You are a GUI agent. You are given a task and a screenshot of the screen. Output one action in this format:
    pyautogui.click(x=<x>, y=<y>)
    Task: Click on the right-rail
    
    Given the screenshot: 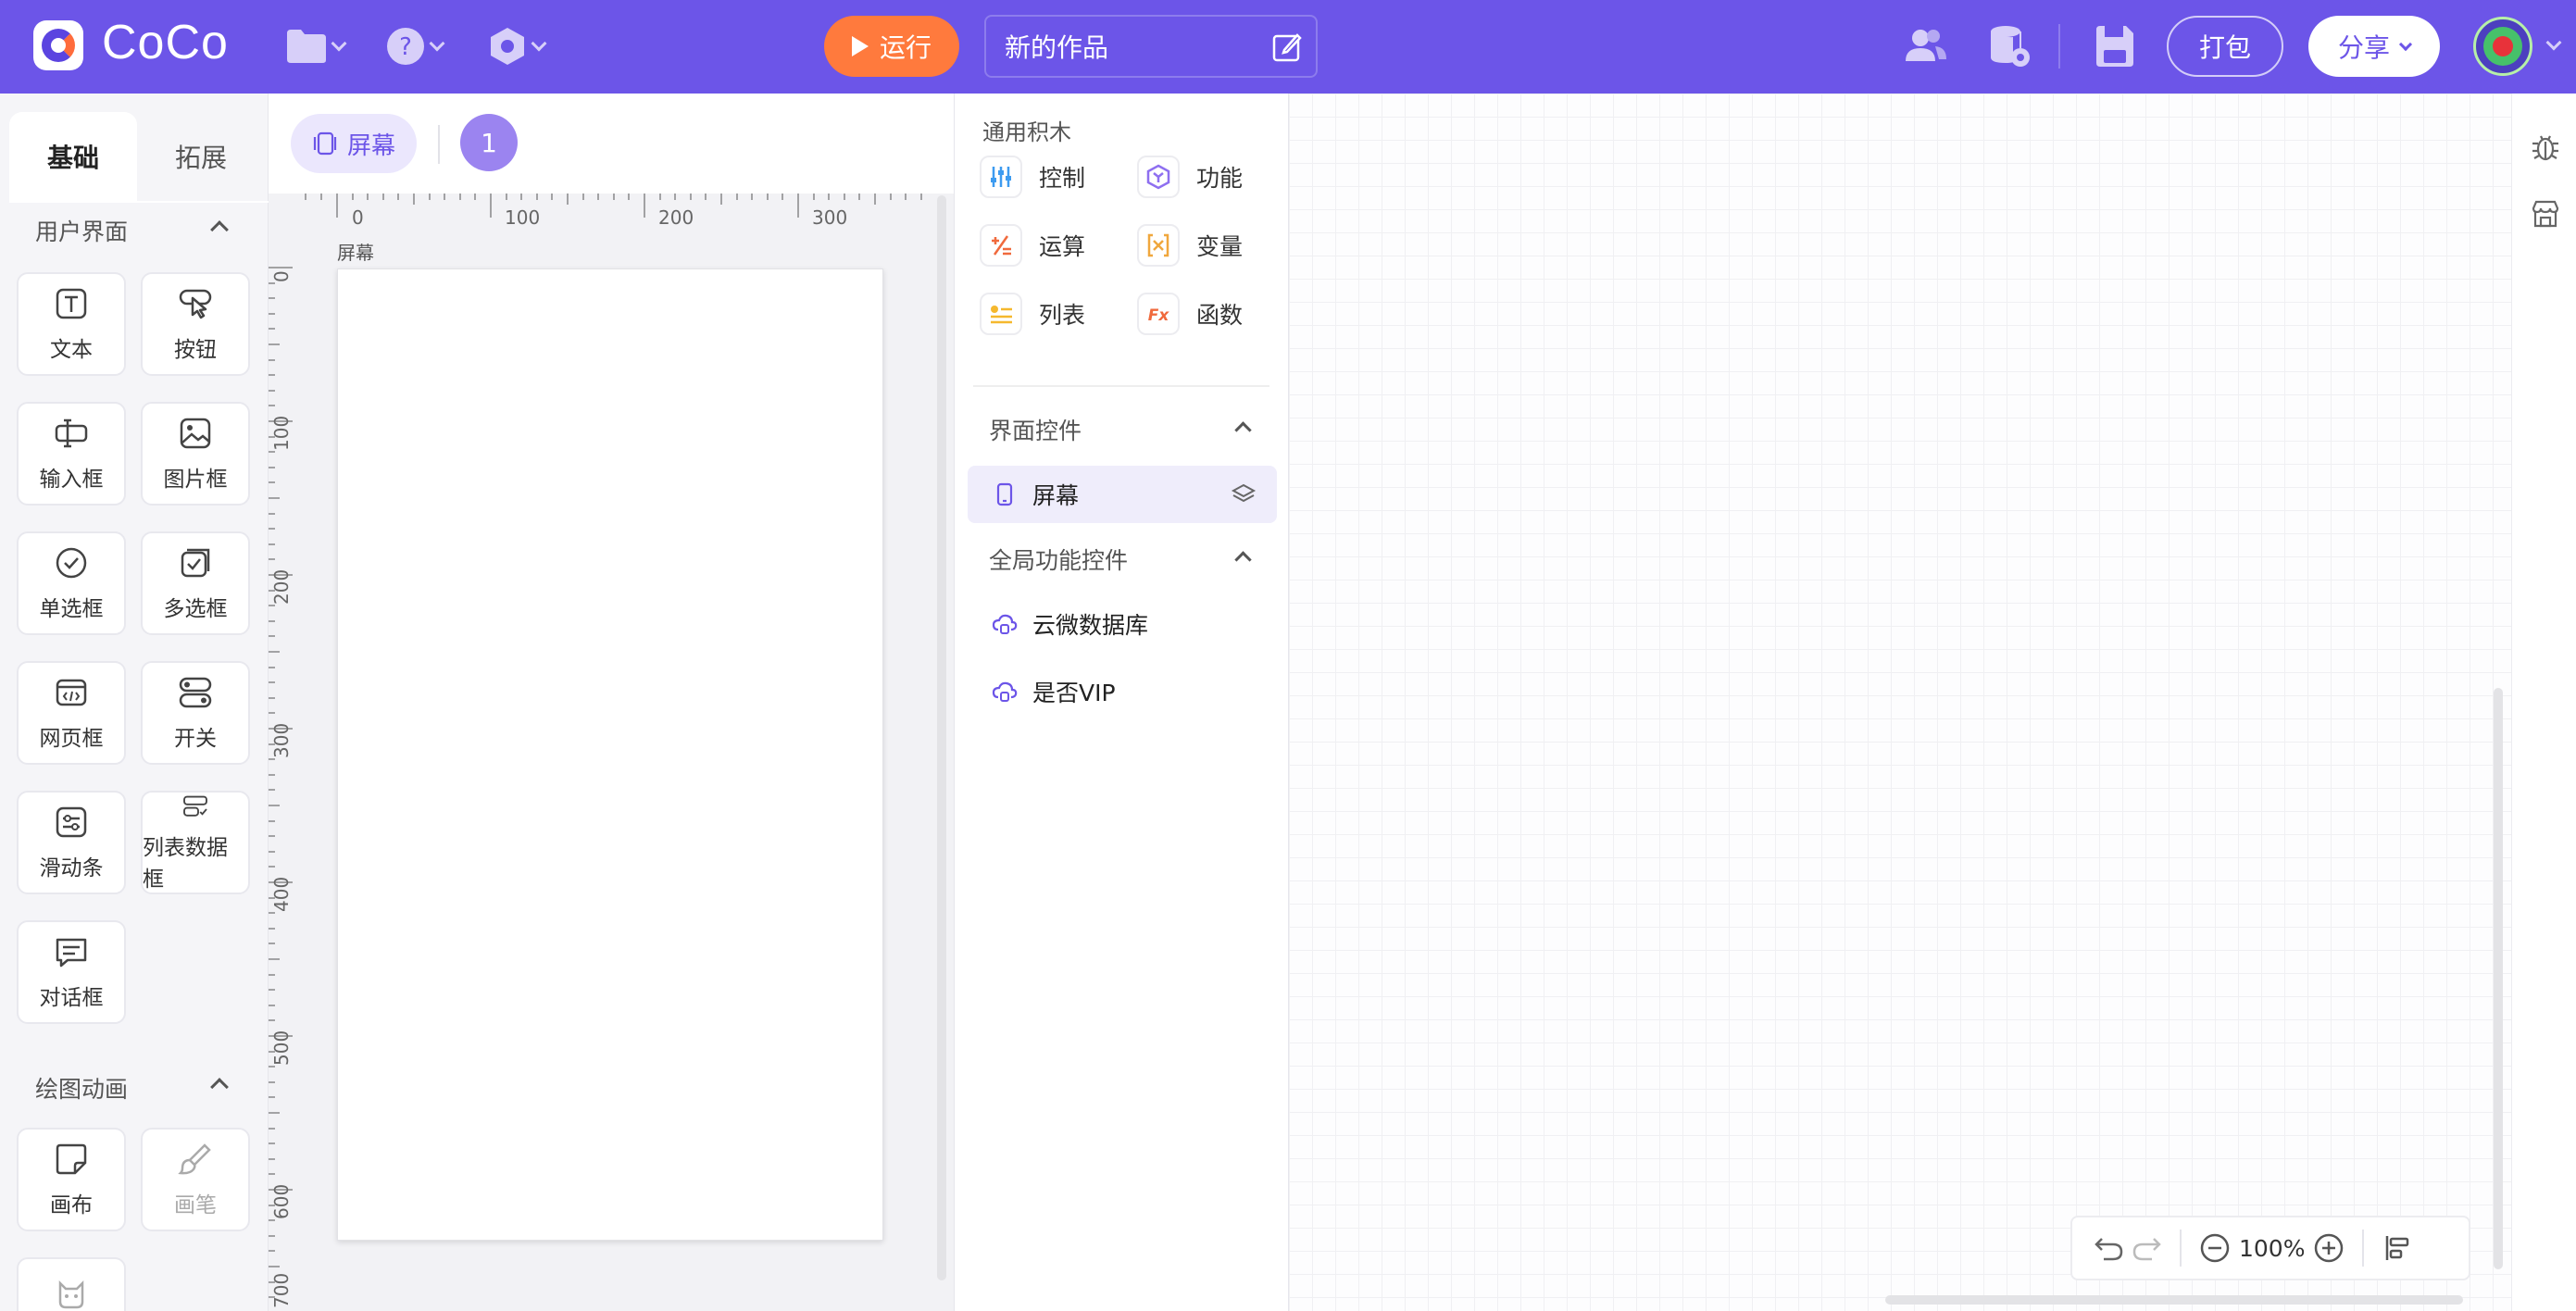 What is the action you would take?
    pyautogui.click(x=2543, y=702)
    